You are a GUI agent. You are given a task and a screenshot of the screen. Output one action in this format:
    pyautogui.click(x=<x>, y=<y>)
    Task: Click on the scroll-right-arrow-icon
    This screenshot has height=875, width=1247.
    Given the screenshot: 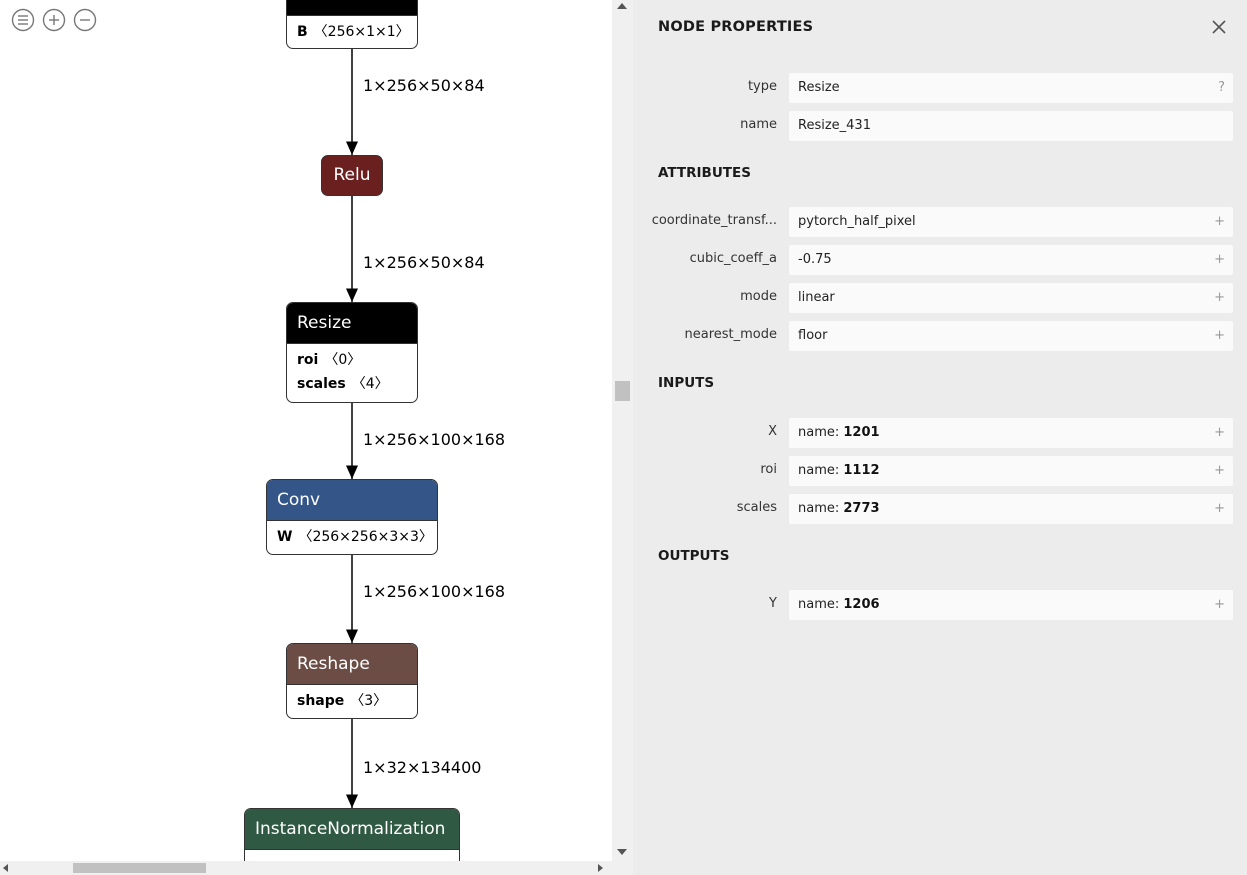 What is the action you would take?
    pyautogui.click(x=600, y=868)
    